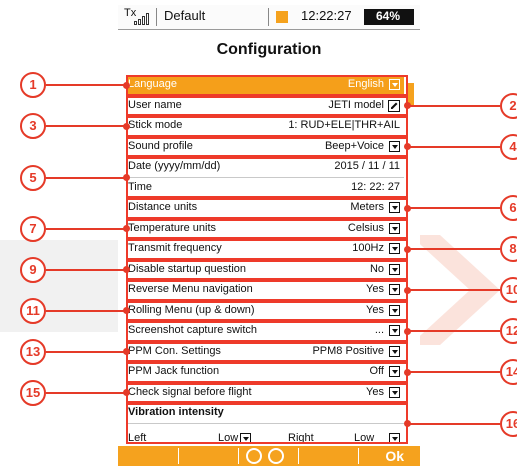  What do you see at coordinates (185, 15) in the screenshot?
I see `model-name: Default` at bounding box center [185, 15].